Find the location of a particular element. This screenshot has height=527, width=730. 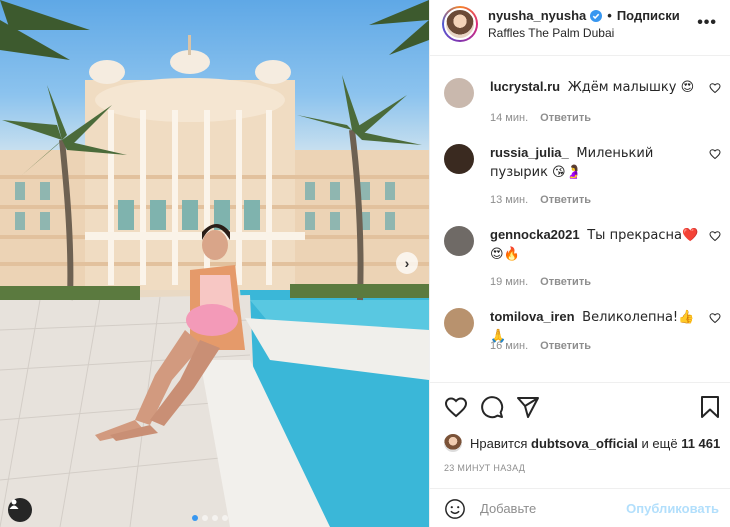

paper-plane-icon is located at coordinates (528, 407).